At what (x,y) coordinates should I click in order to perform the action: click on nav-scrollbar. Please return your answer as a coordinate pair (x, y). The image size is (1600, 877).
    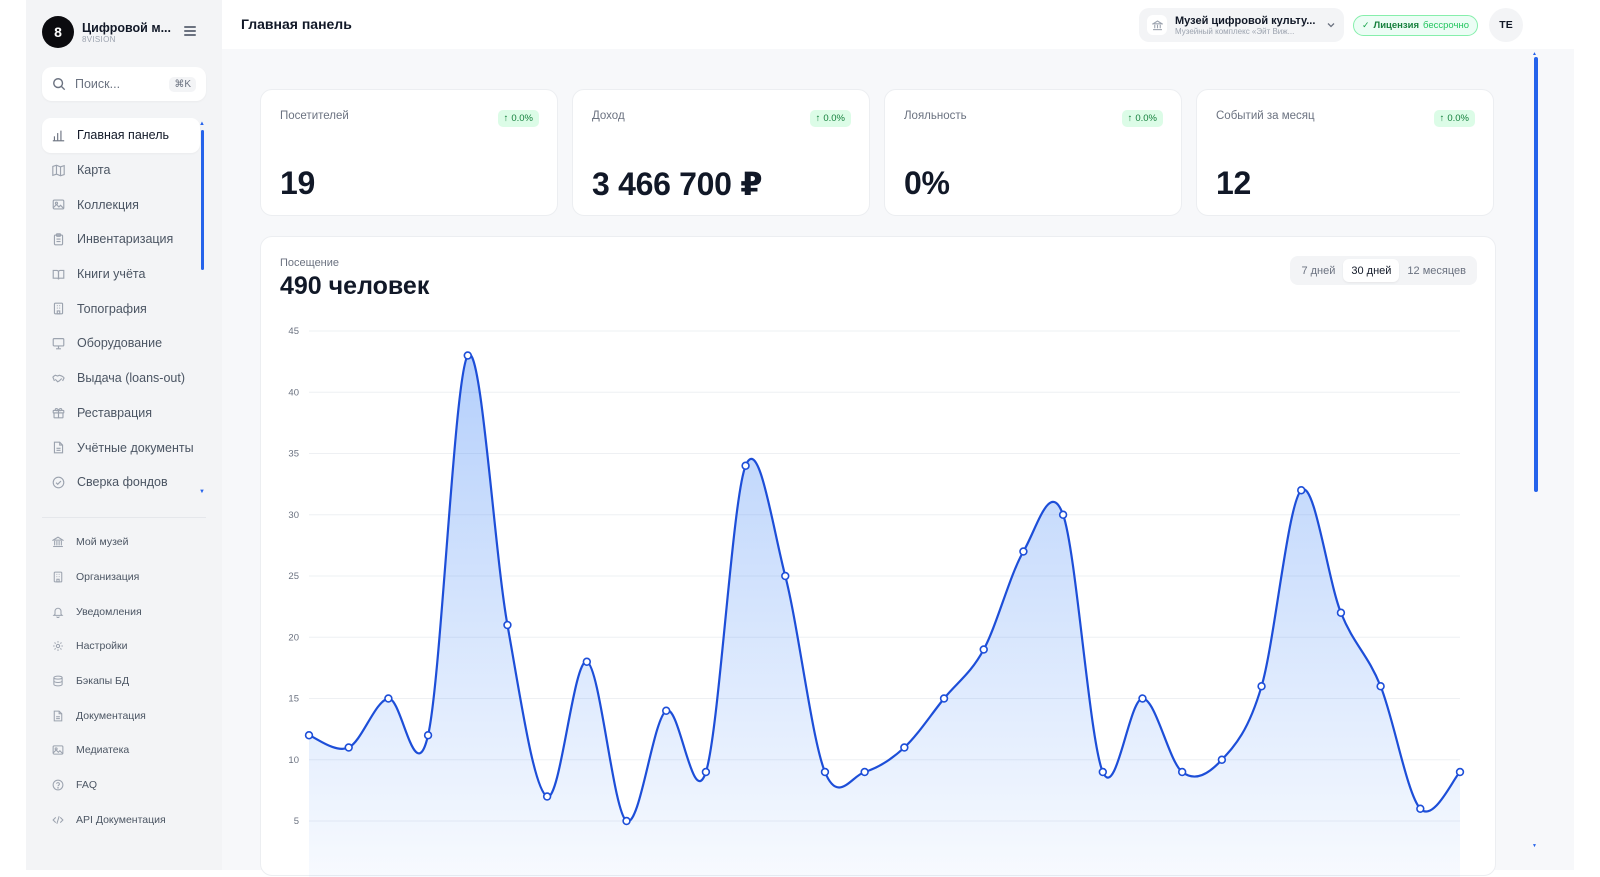
    Looking at the image, I should click on (202, 200).